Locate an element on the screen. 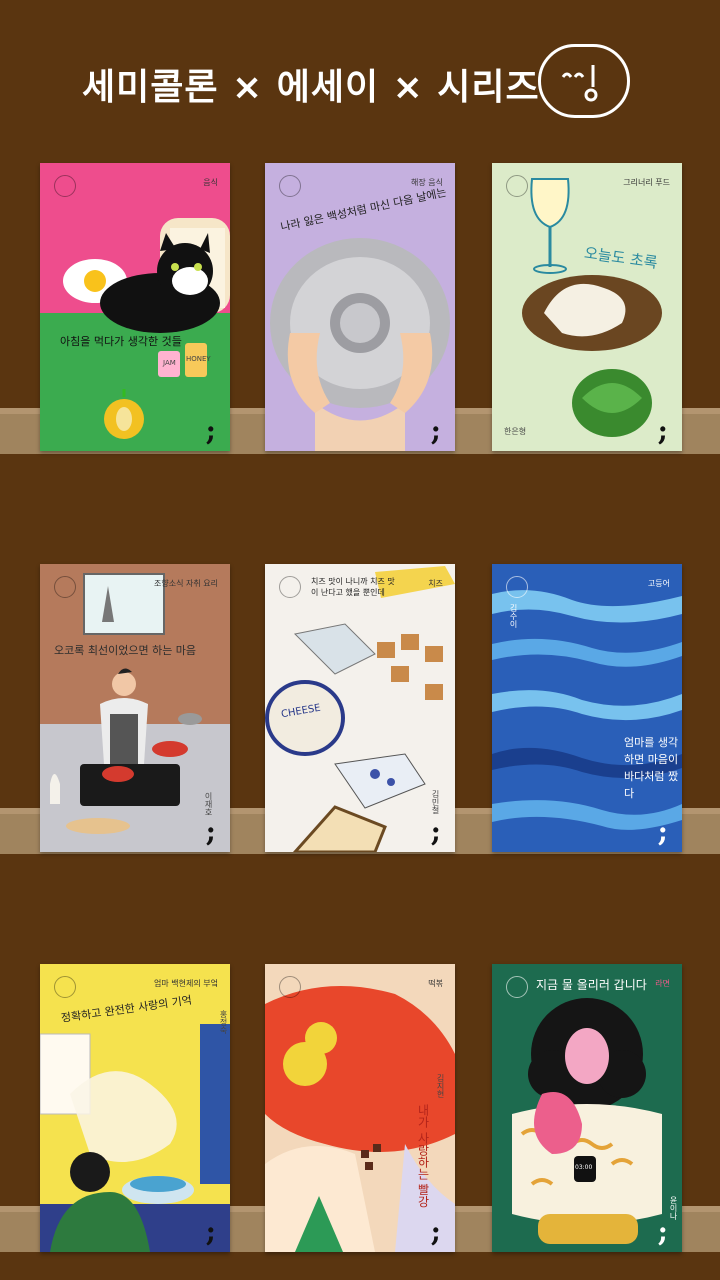 This screenshot has width=720, height=1280. book-category: 치즈 is located at coordinates (435, 583).